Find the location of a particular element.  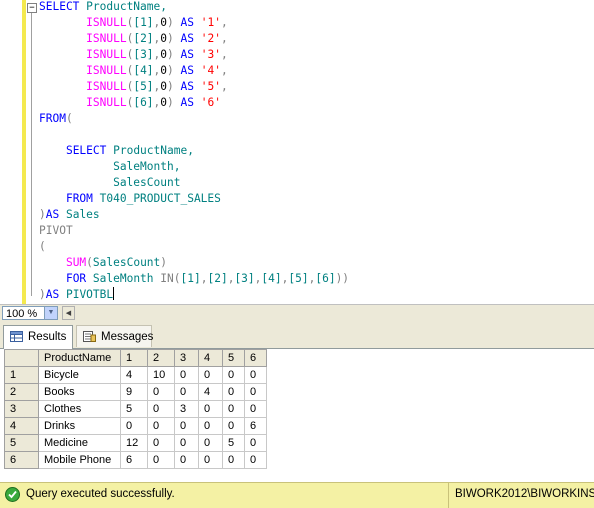

grid-cell: Bicycle is located at coordinates (79, 375).